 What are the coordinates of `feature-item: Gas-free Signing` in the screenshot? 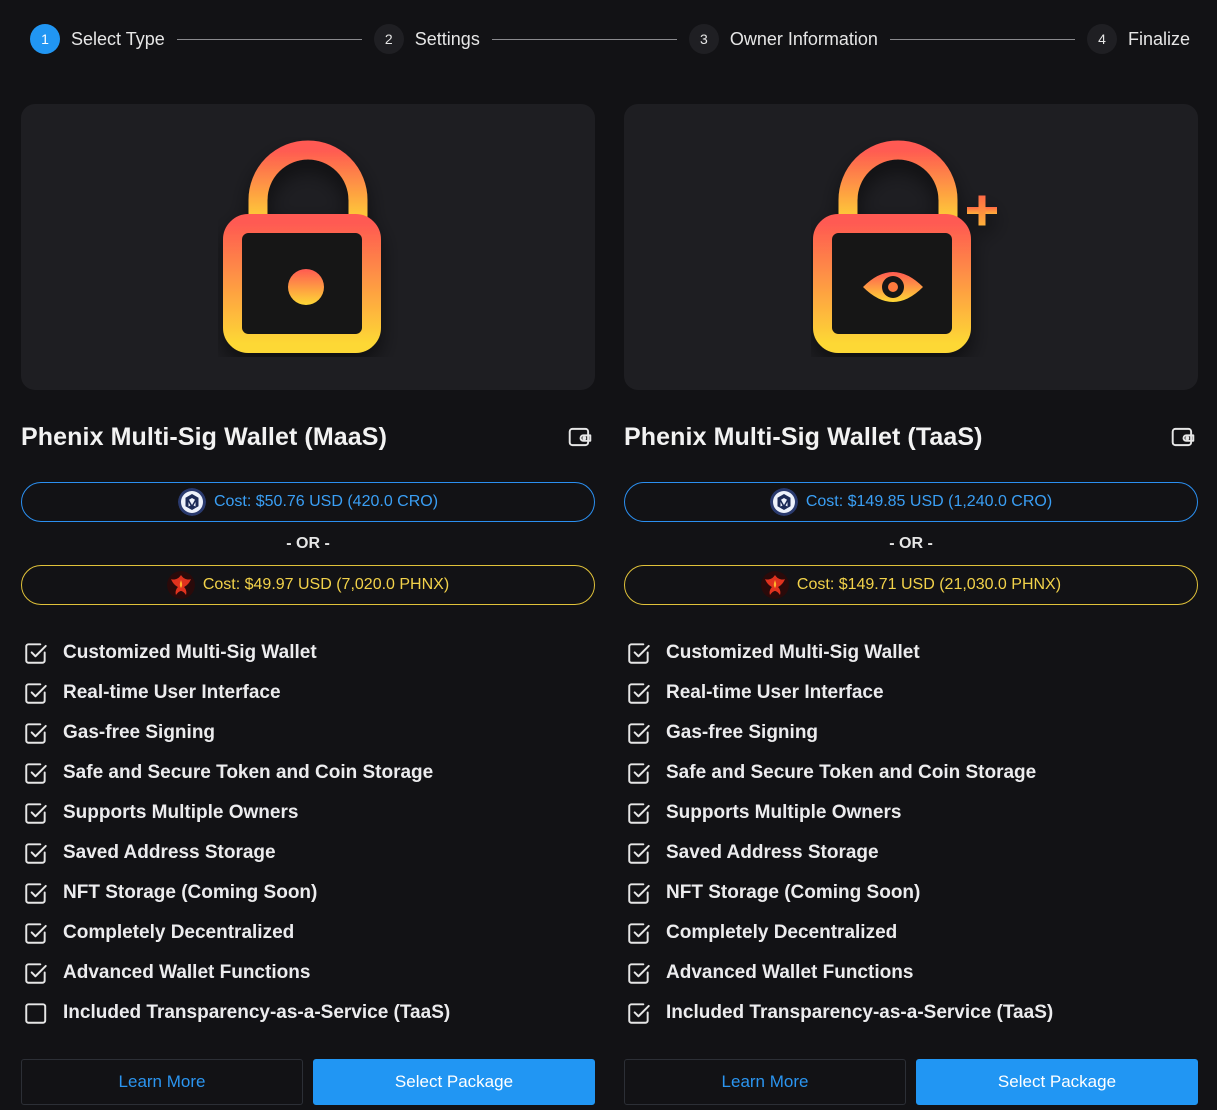 It's located at (911, 733).